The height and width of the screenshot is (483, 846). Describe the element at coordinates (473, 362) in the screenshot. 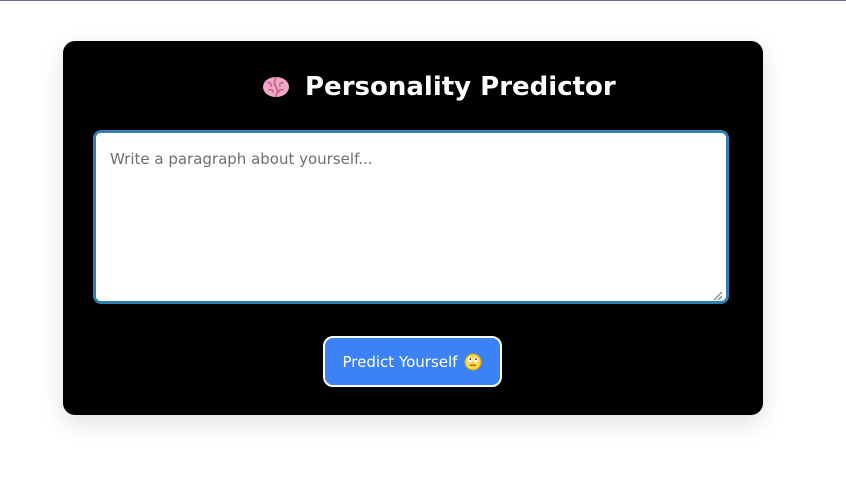

I see `face-with-rolling-eyes-icon` at that location.